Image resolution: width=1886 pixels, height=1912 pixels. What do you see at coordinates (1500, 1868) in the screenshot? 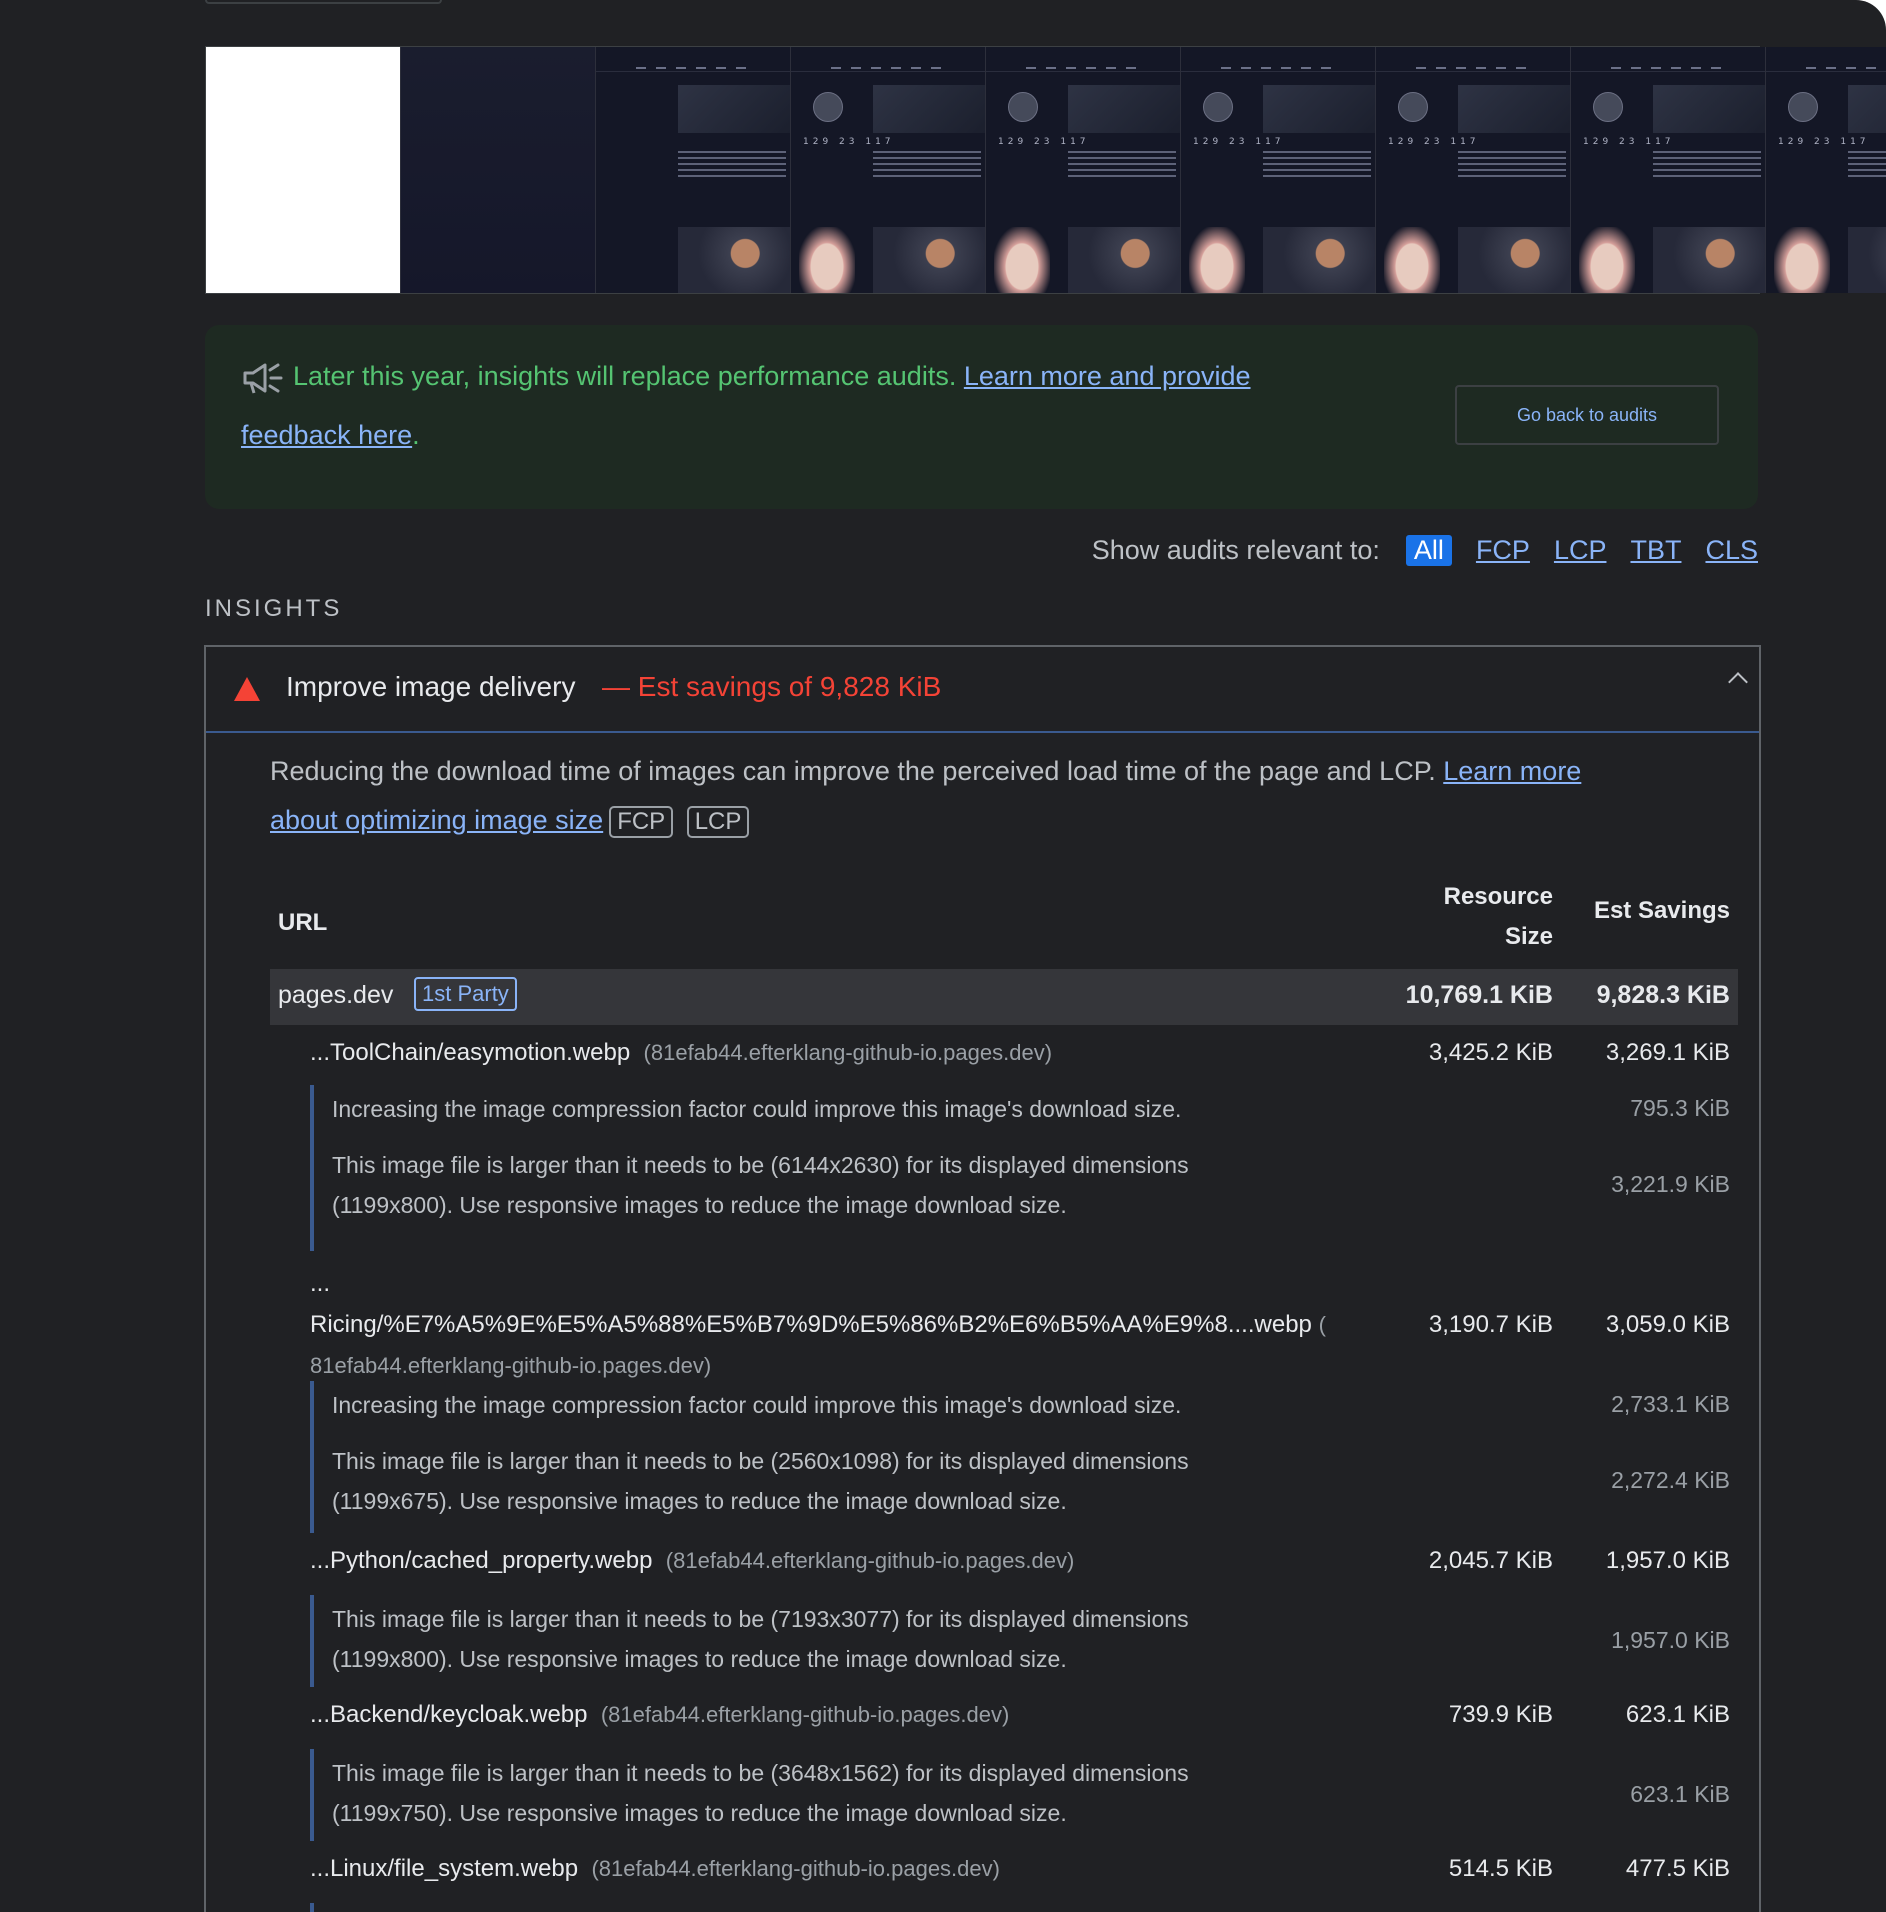
I see `resource-size: 514.5 KiB` at bounding box center [1500, 1868].